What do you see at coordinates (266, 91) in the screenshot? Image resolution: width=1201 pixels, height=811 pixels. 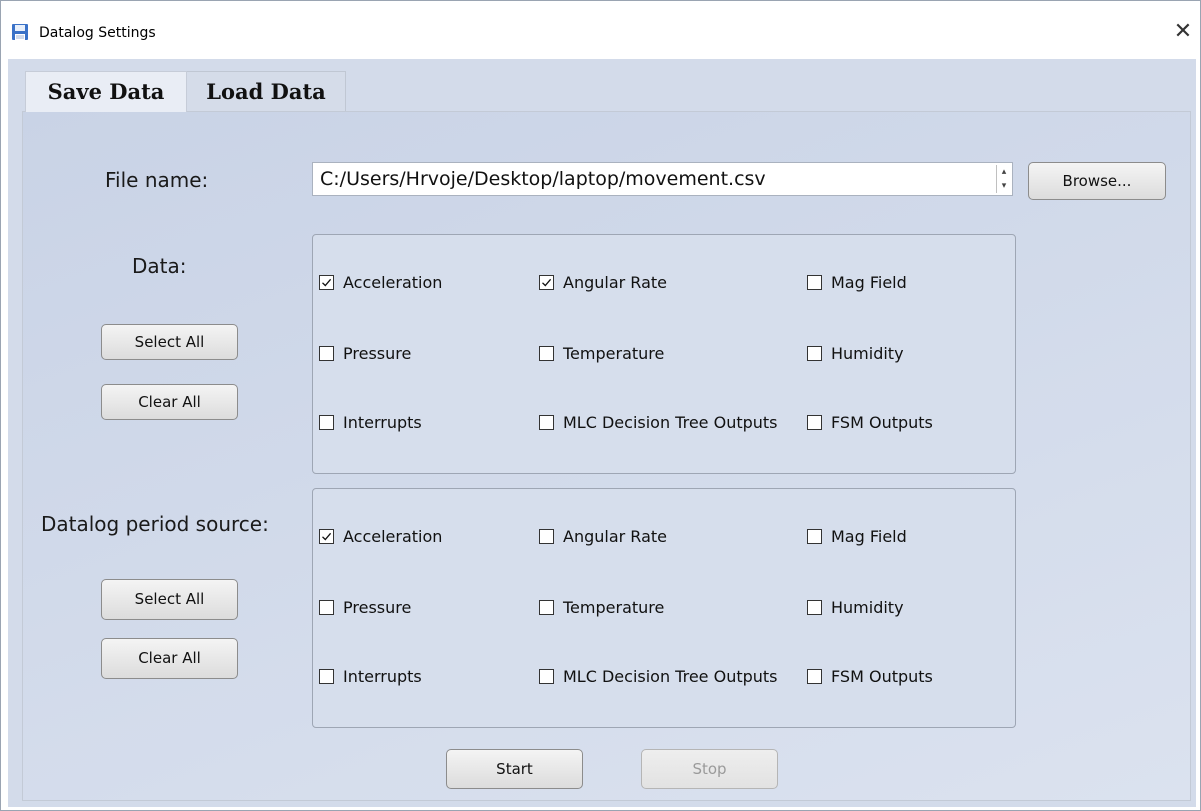 I see `tab-load-data: Load Data` at bounding box center [266, 91].